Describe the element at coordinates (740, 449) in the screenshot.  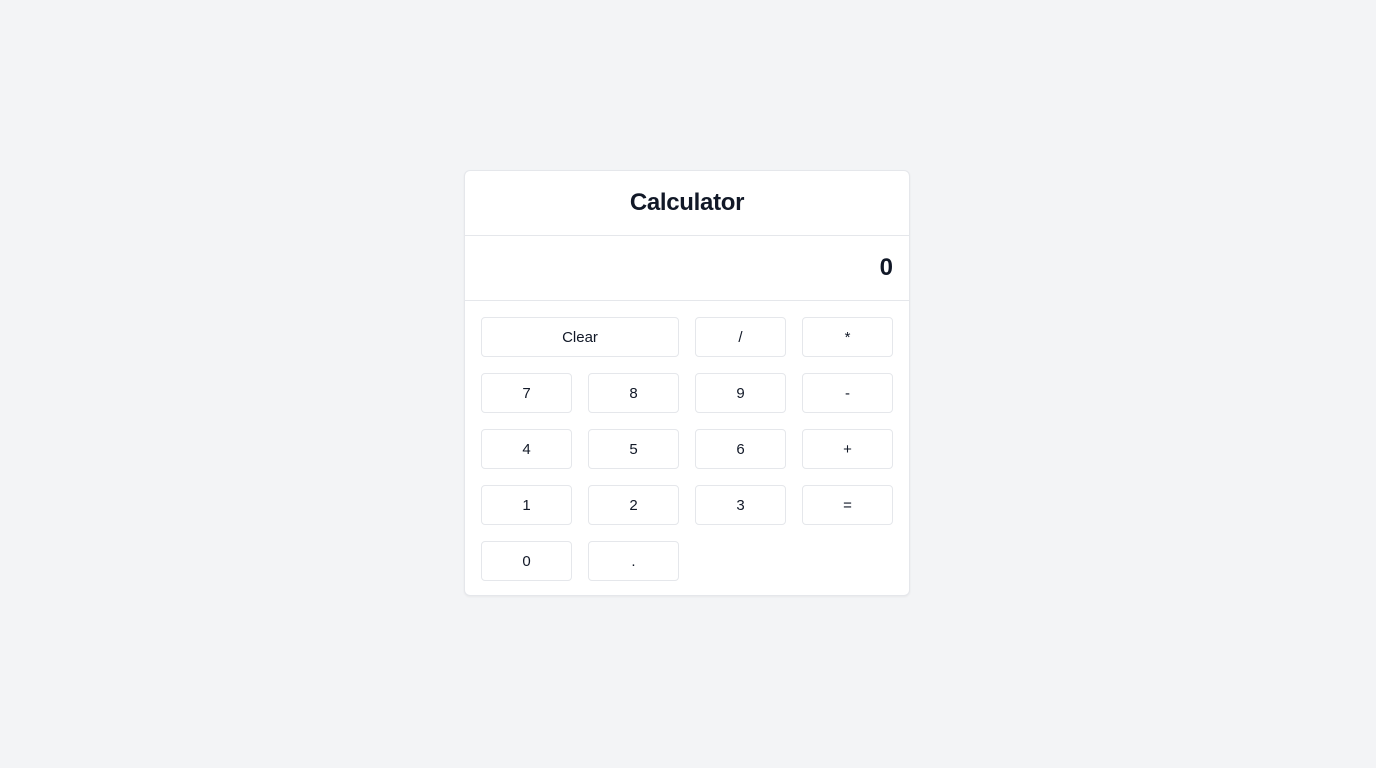
I see `digit-6-button: 6` at that location.